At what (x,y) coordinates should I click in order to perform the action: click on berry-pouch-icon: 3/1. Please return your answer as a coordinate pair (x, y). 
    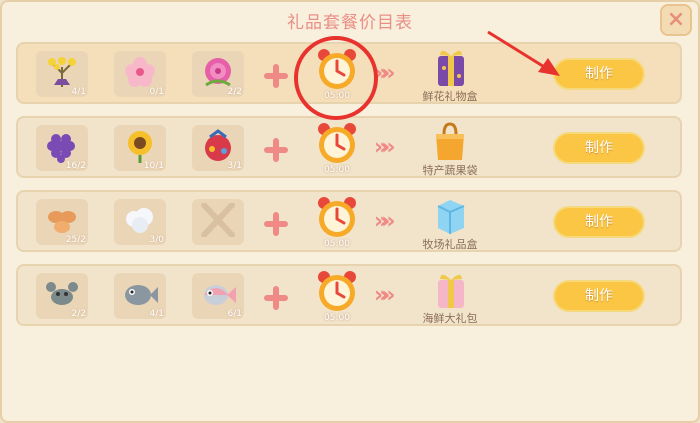
    Looking at the image, I should click on (218, 148).